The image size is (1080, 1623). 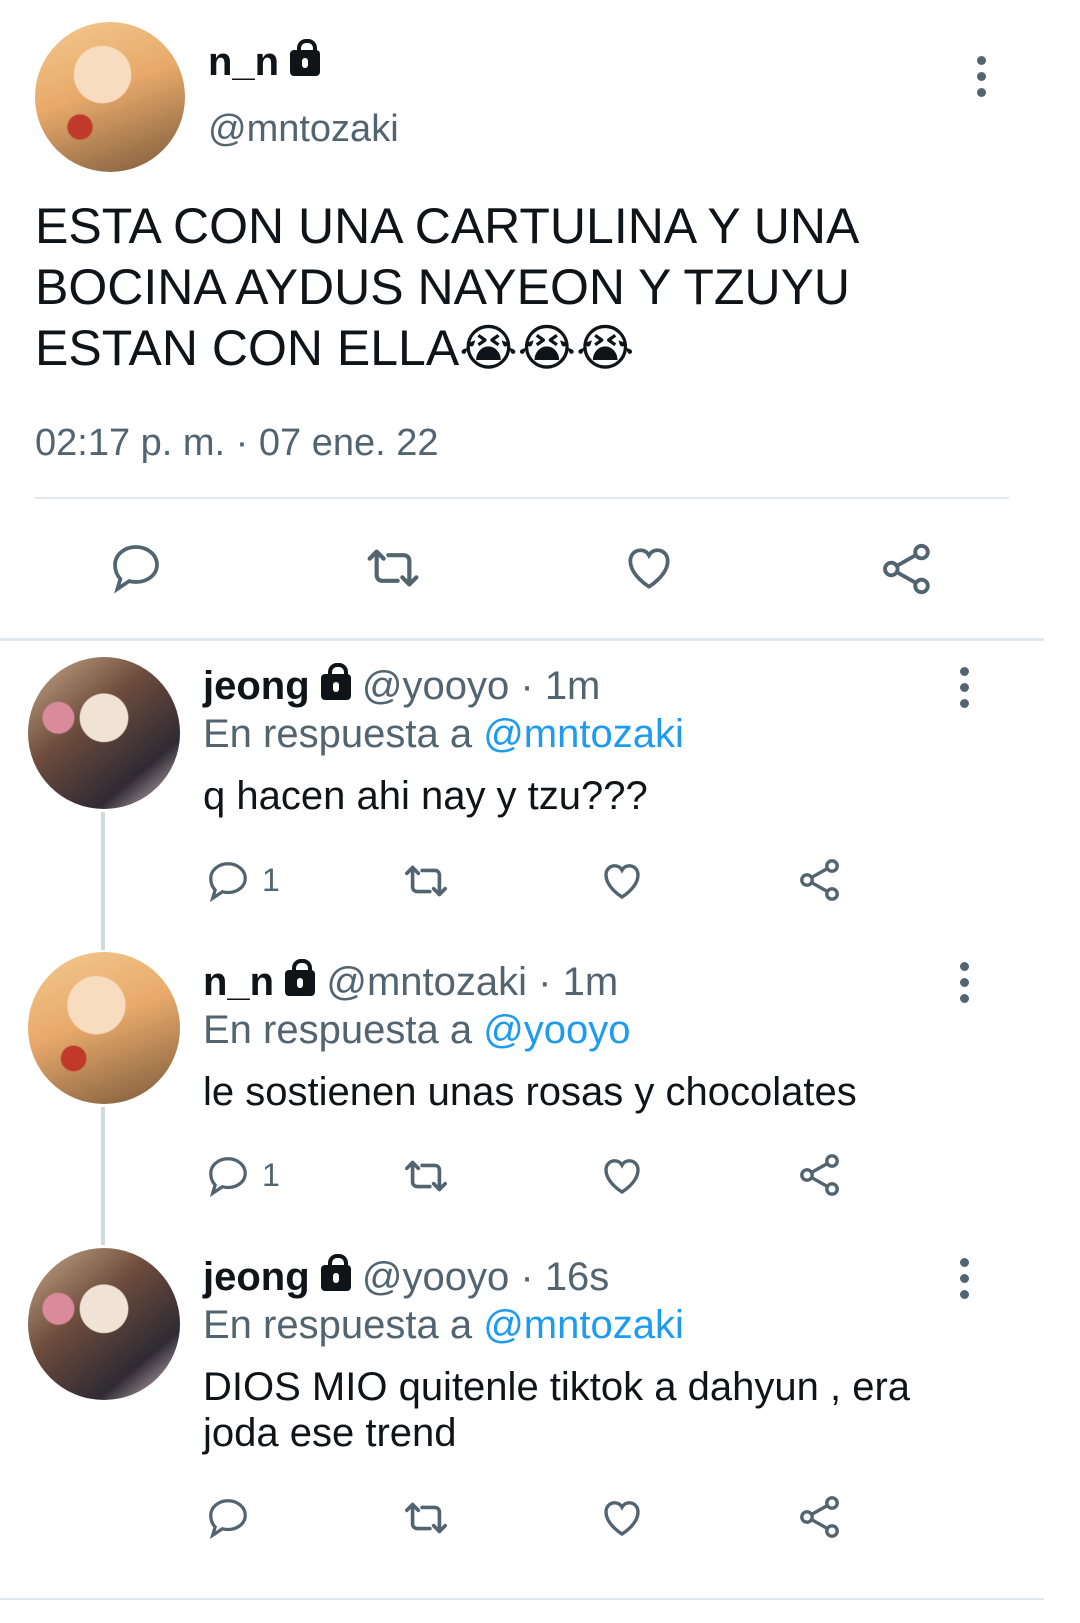 I want to click on reply-to-link: @yooyo, so click(x=556, y=1030).